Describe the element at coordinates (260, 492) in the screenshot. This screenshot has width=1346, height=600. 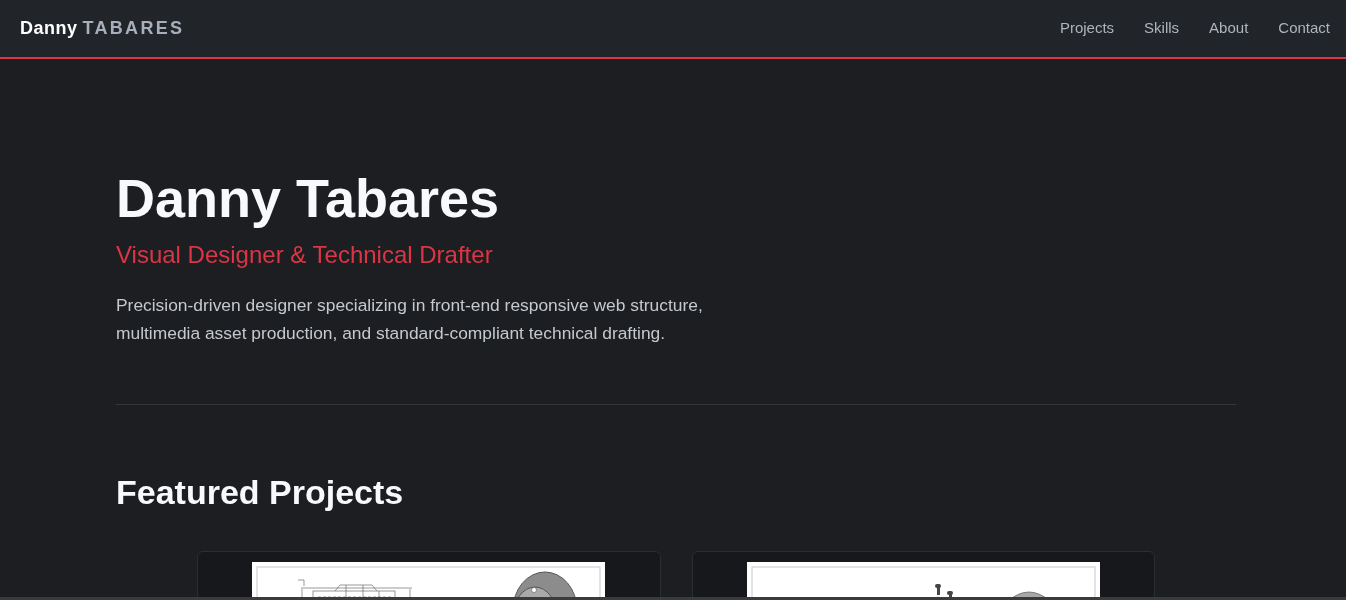
I see `section-heading: Featured Projects` at that location.